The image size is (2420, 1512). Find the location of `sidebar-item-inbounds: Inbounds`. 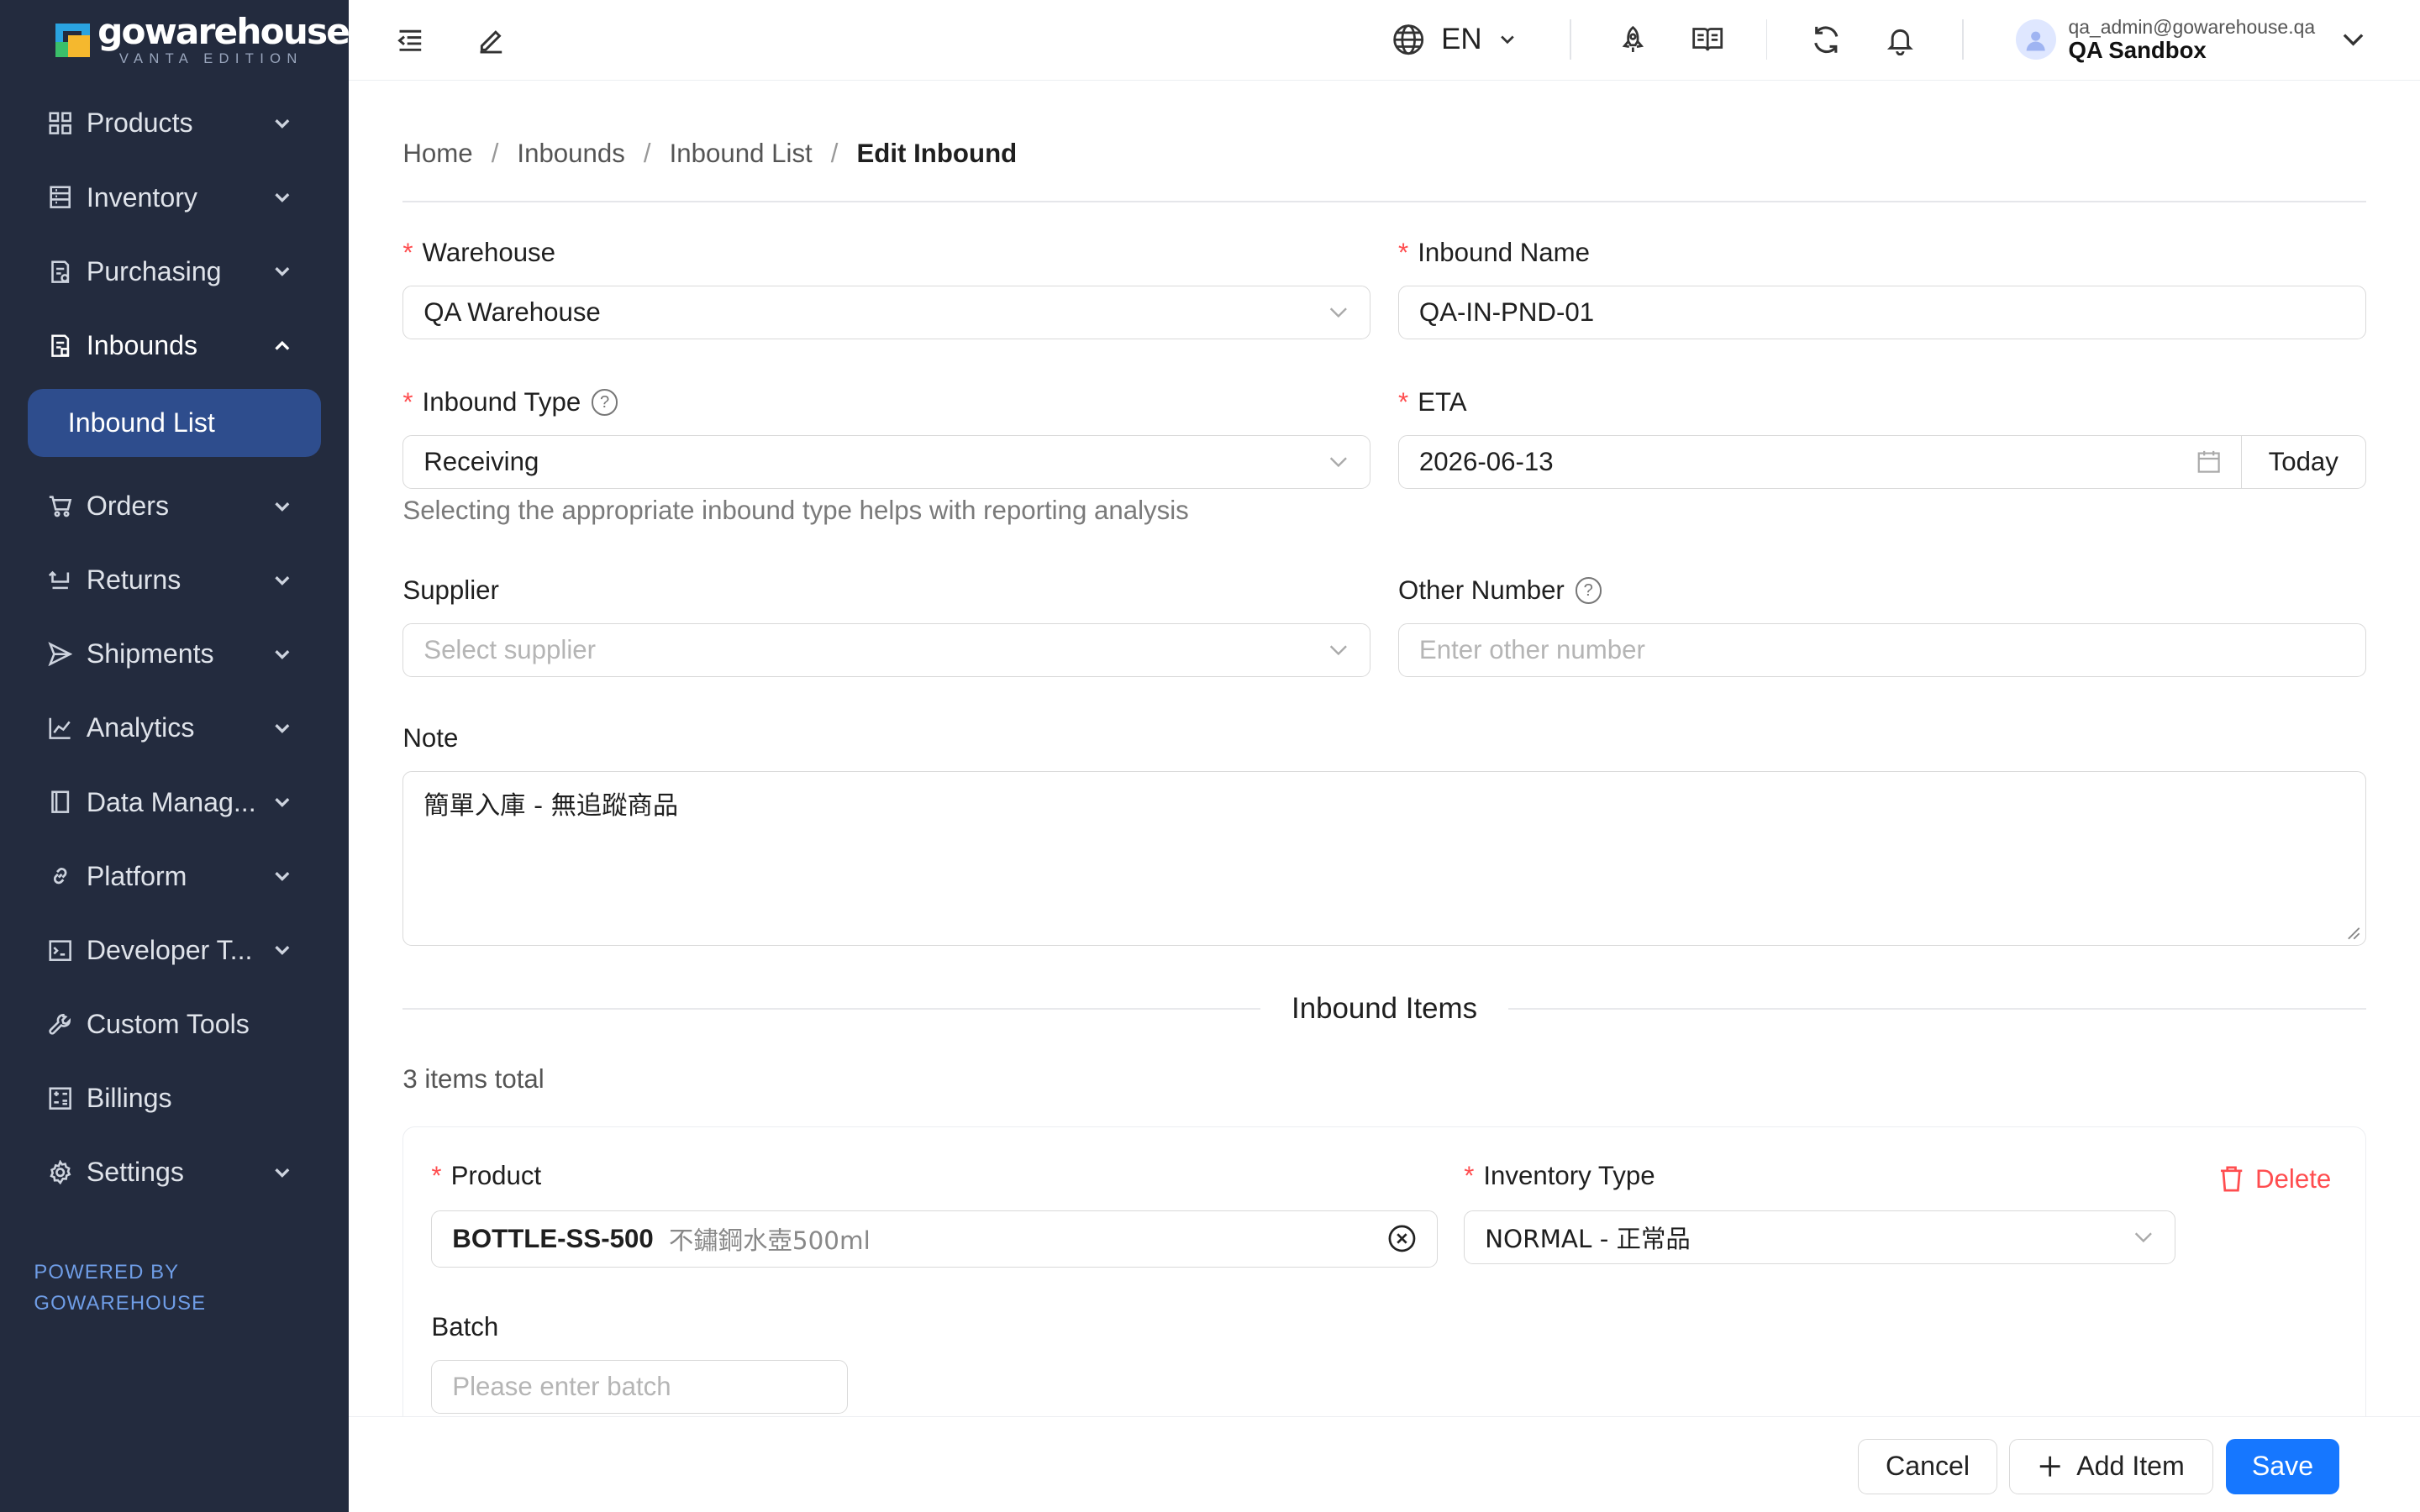

sidebar-item-inbounds: Inbounds is located at coordinates (174, 345).